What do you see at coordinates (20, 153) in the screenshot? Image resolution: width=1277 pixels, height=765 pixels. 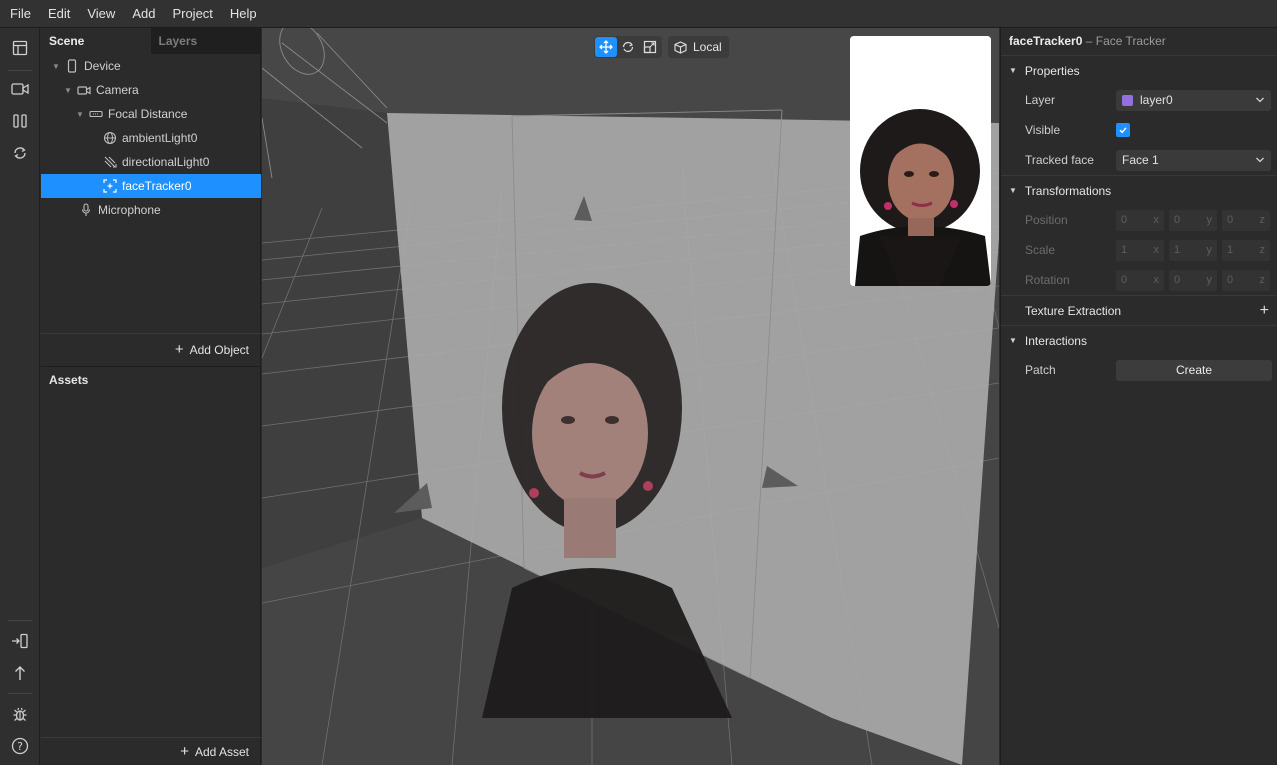 I see `refresh-icon` at bounding box center [20, 153].